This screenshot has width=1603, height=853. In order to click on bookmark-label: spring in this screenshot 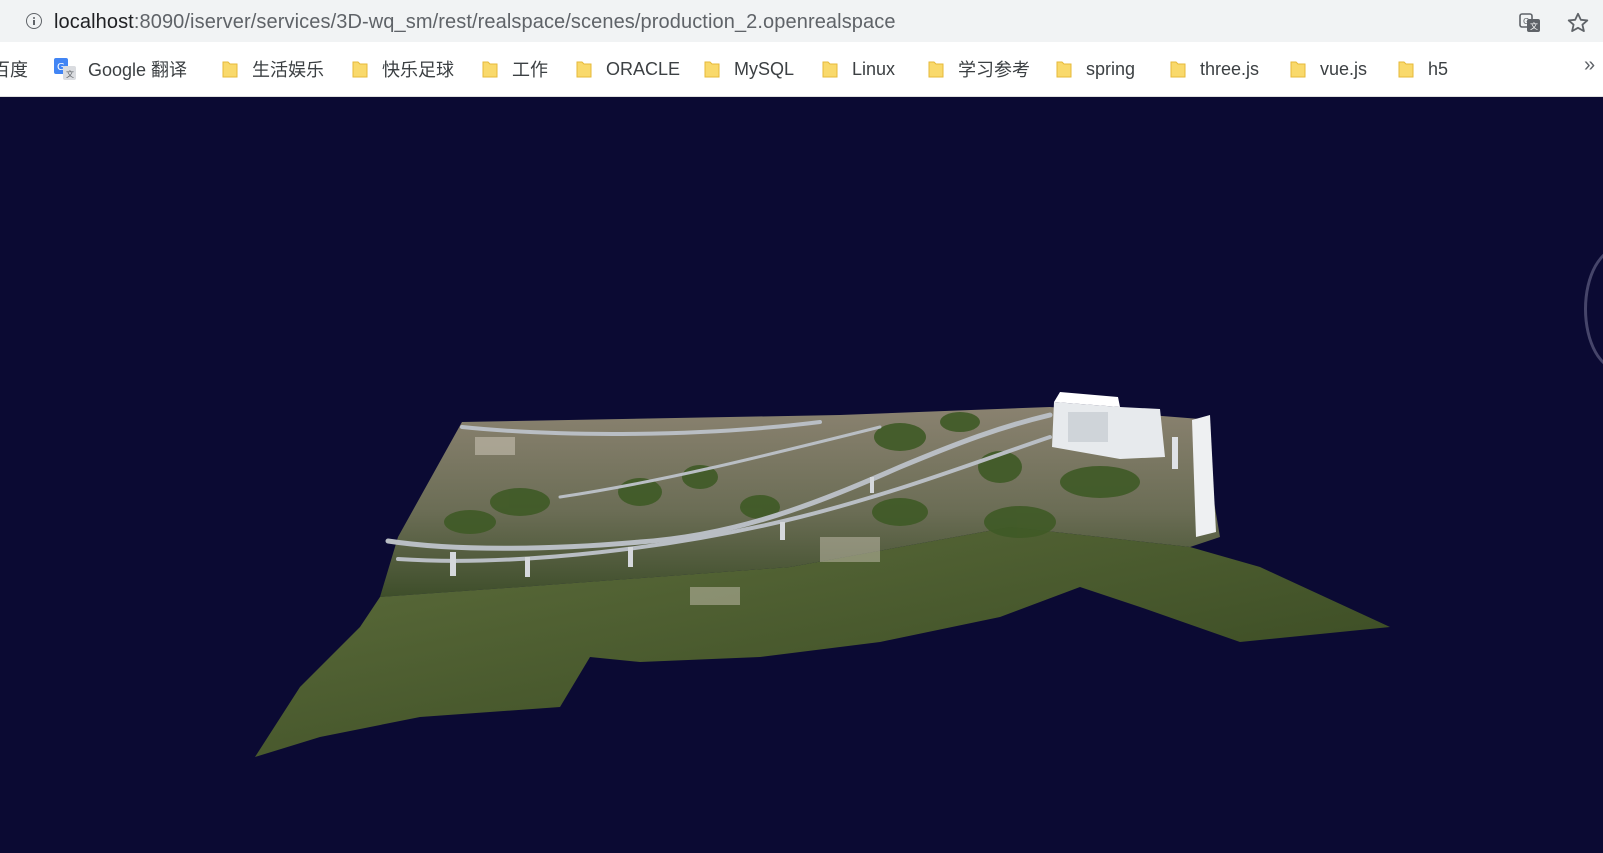, I will do `click(1111, 68)`.